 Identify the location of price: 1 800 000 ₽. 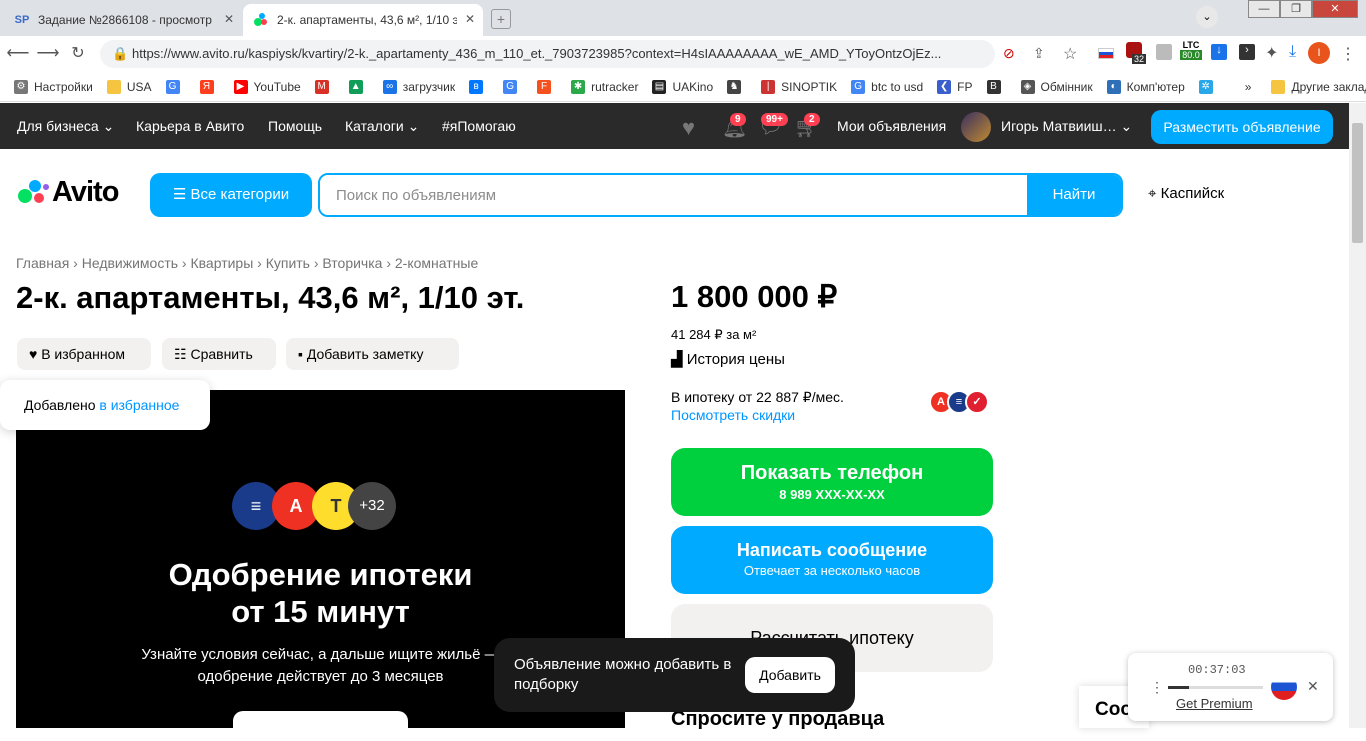
(754, 296).